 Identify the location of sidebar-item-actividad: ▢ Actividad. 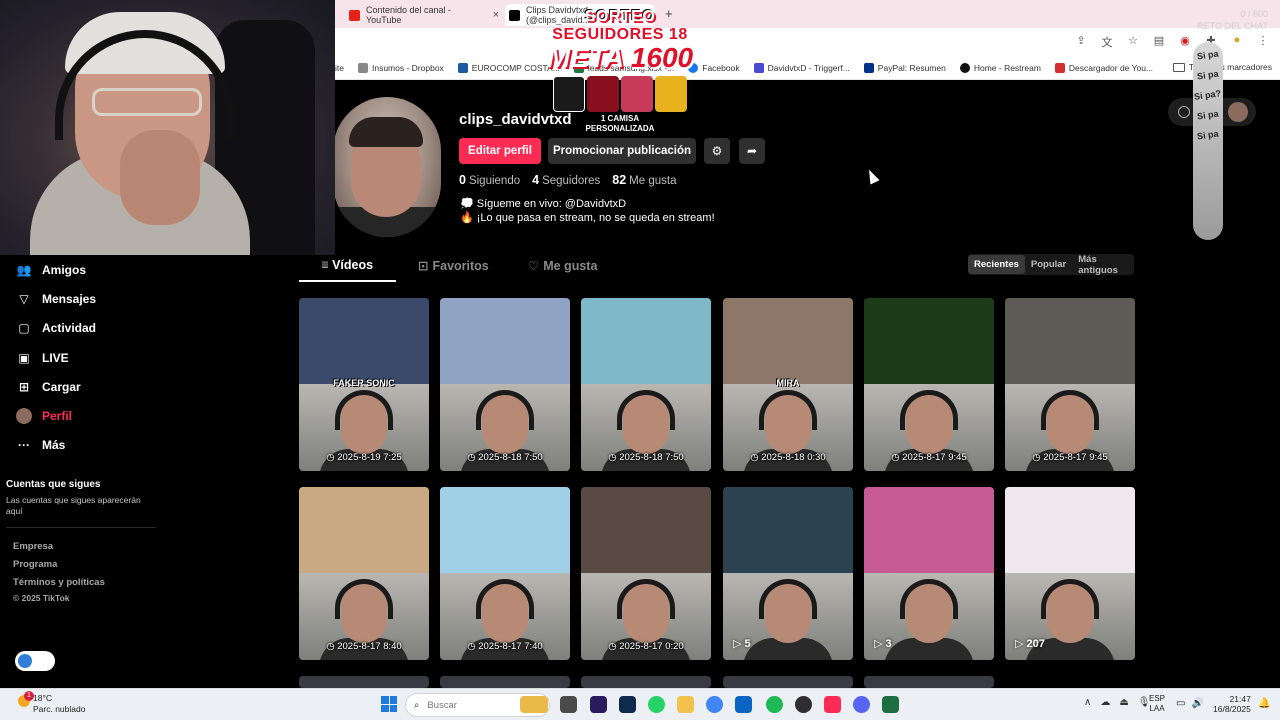
(80, 328).